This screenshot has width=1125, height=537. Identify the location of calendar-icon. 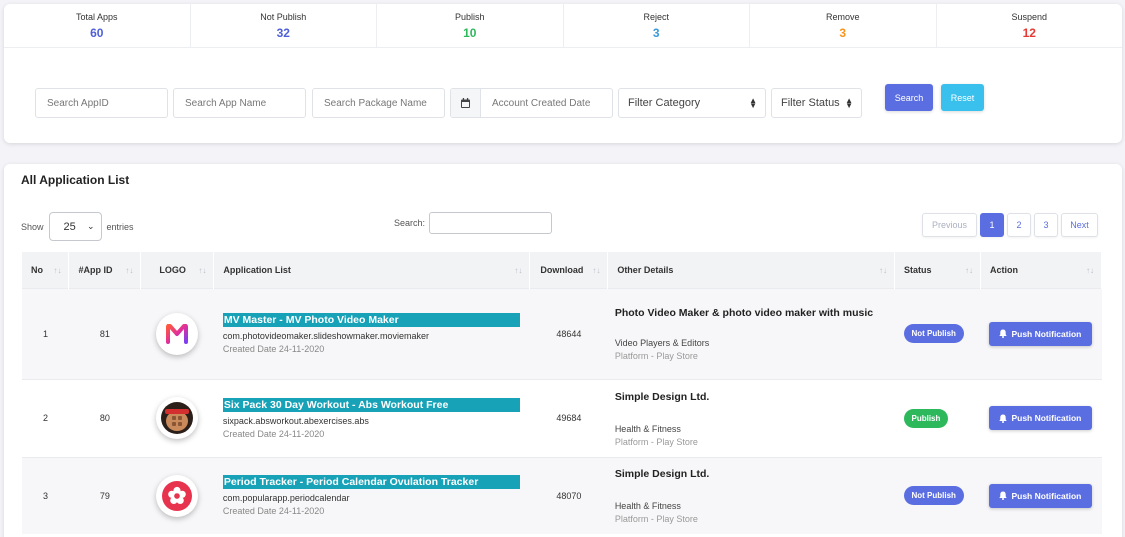
(466, 103).